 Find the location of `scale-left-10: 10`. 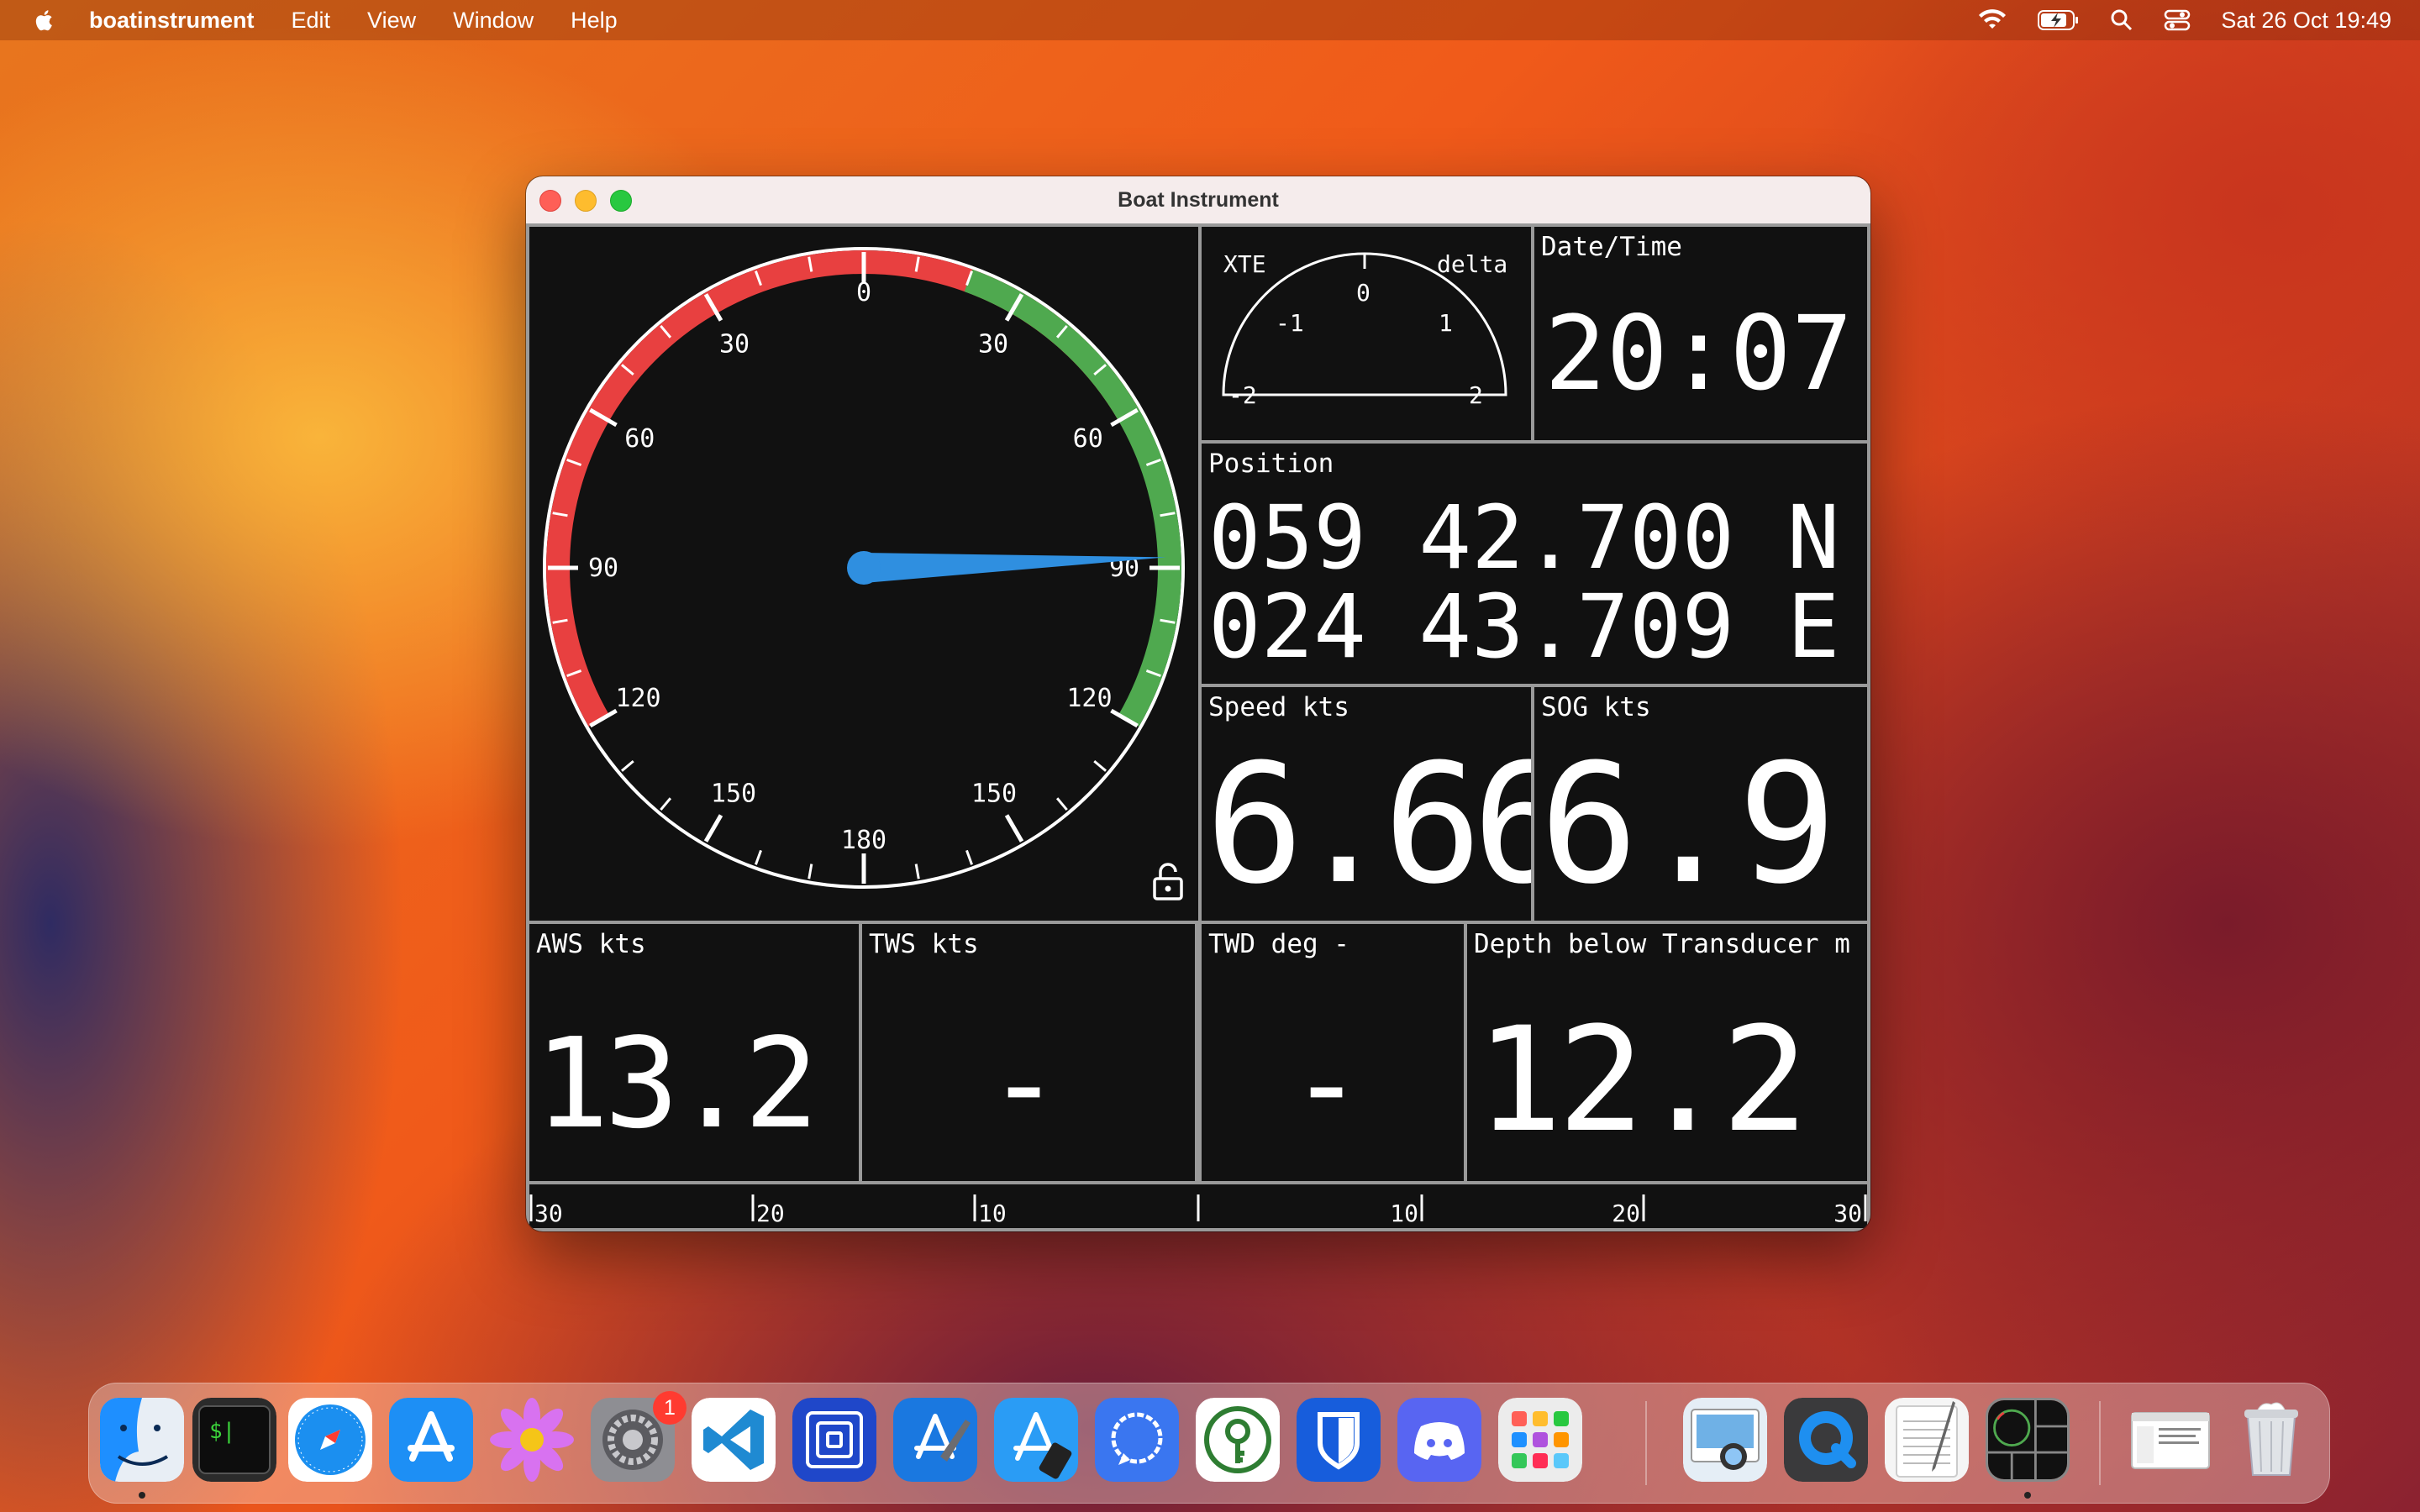

scale-left-10: 10 is located at coordinates (992, 1213).